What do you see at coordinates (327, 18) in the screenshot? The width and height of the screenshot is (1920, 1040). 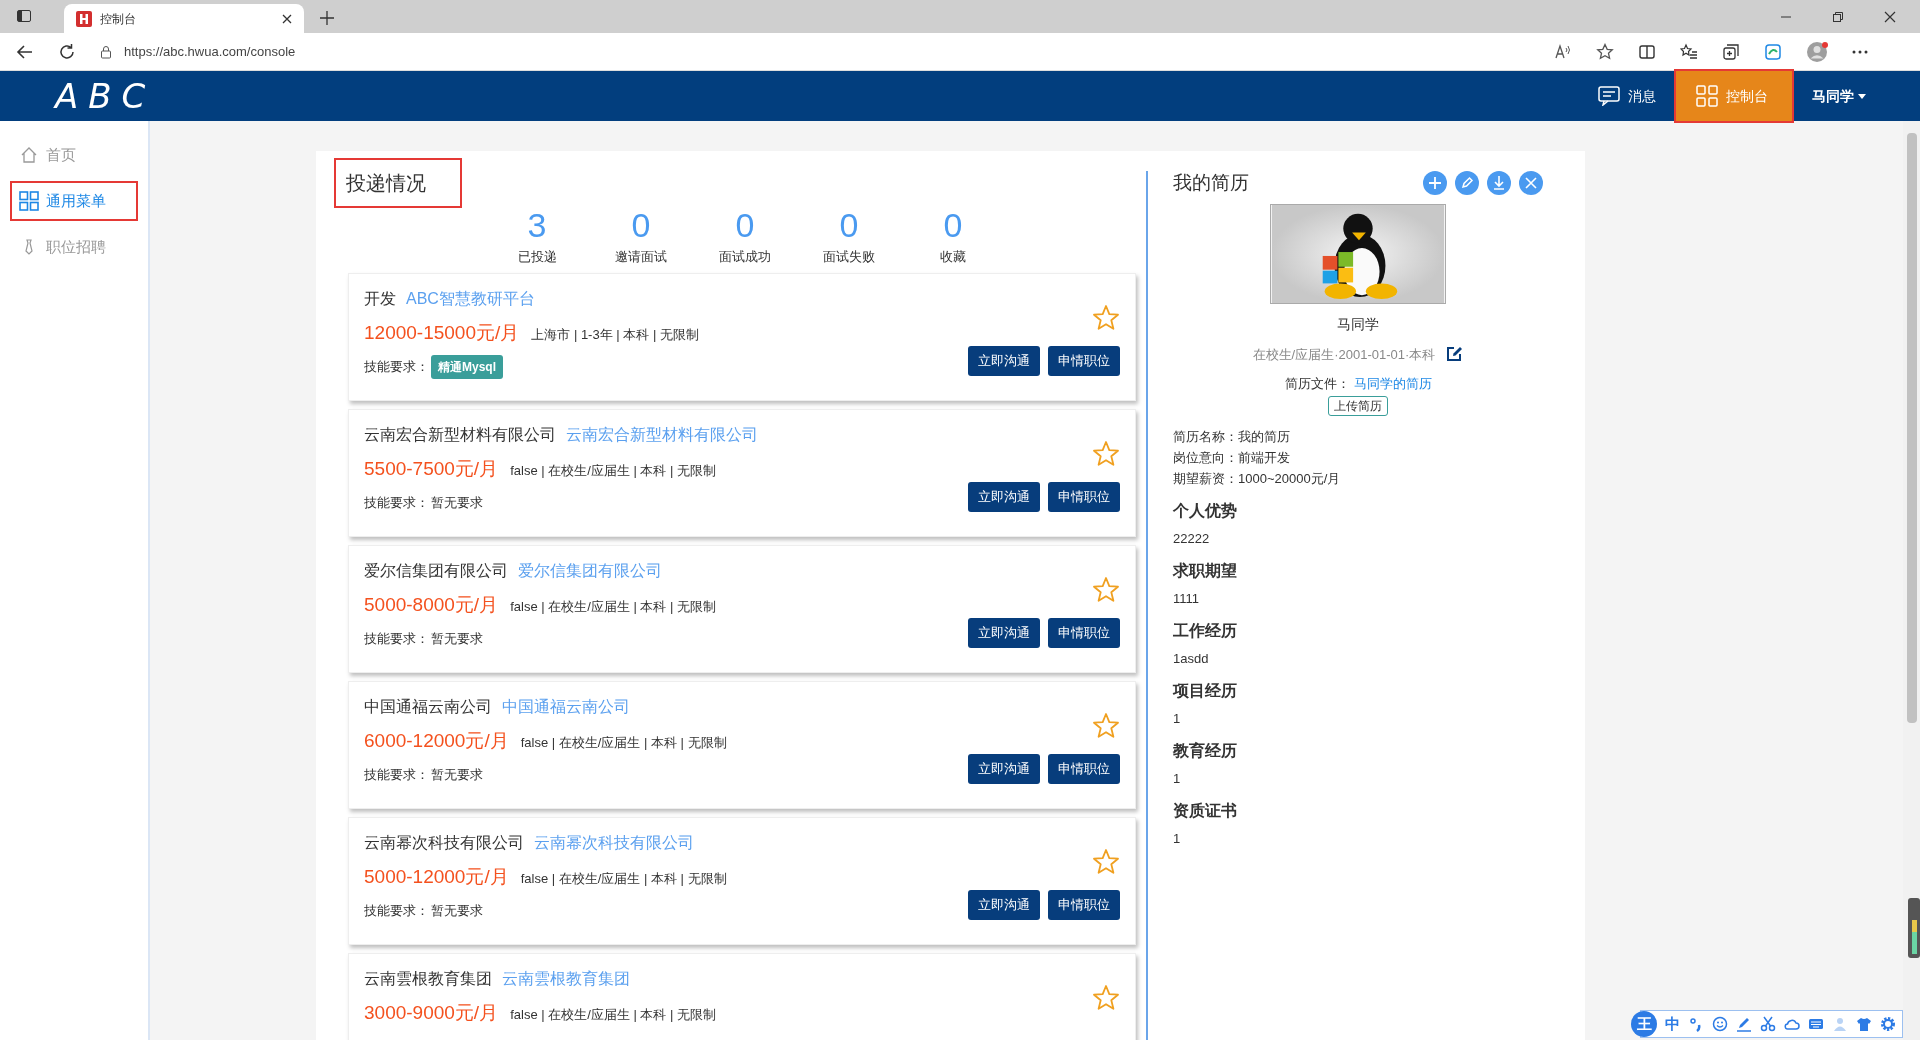 I see `new-tab-icon` at bounding box center [327, 18].